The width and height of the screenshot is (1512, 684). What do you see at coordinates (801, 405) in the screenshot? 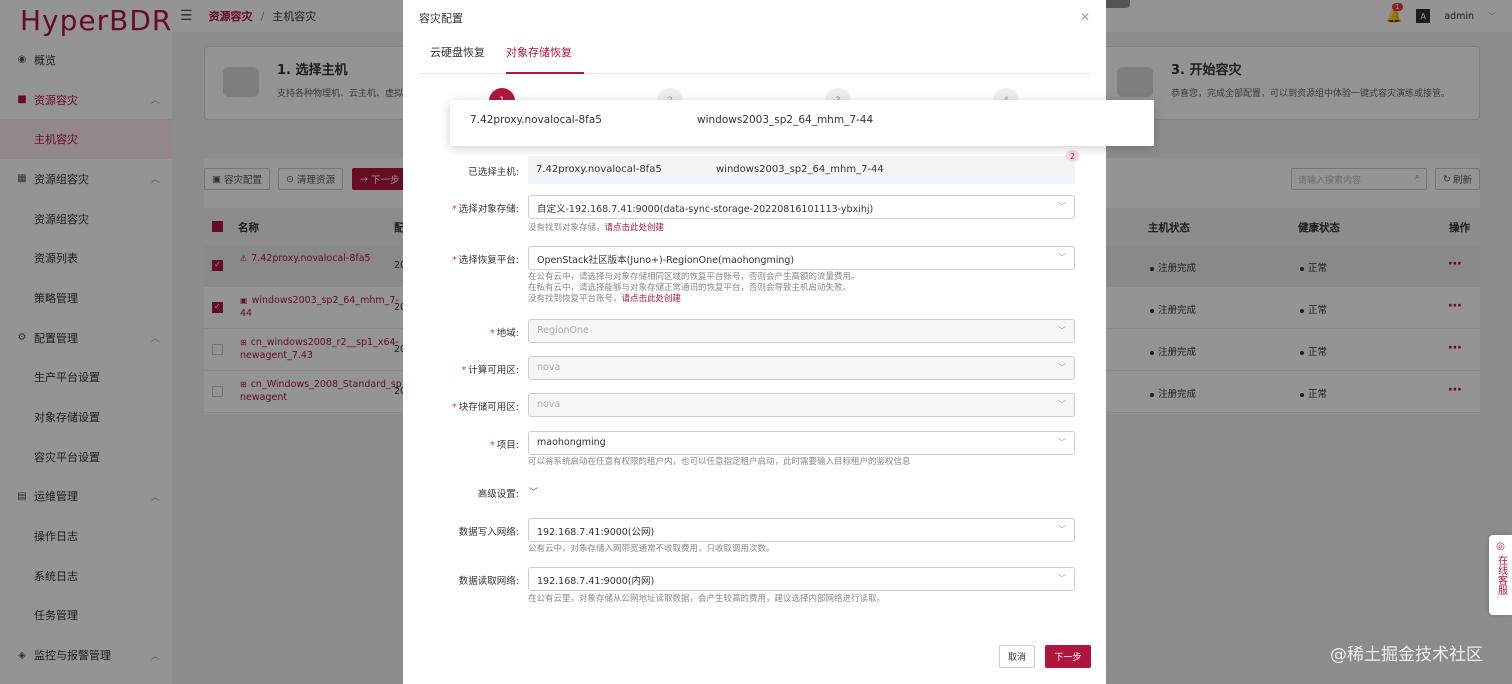
I see `block-zone-select: nova ﹀` at bounding box center [801, 405].